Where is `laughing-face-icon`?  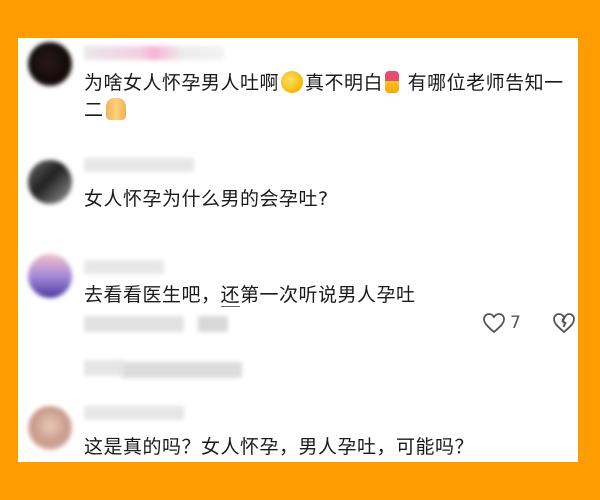
laughing-face-icon is located at coordinates (292, 82).